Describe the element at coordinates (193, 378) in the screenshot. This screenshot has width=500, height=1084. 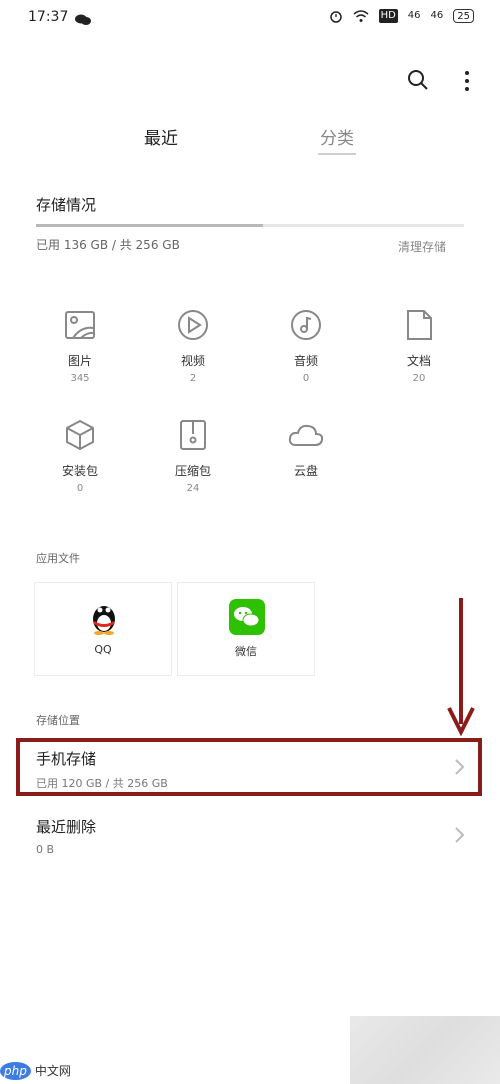
I see `category-count: 2` at that location.